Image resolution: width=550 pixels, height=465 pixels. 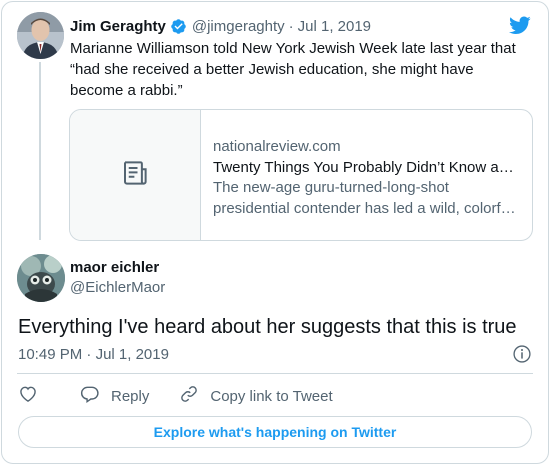 I want to click on reply-icon, so click(x=95, y=396).